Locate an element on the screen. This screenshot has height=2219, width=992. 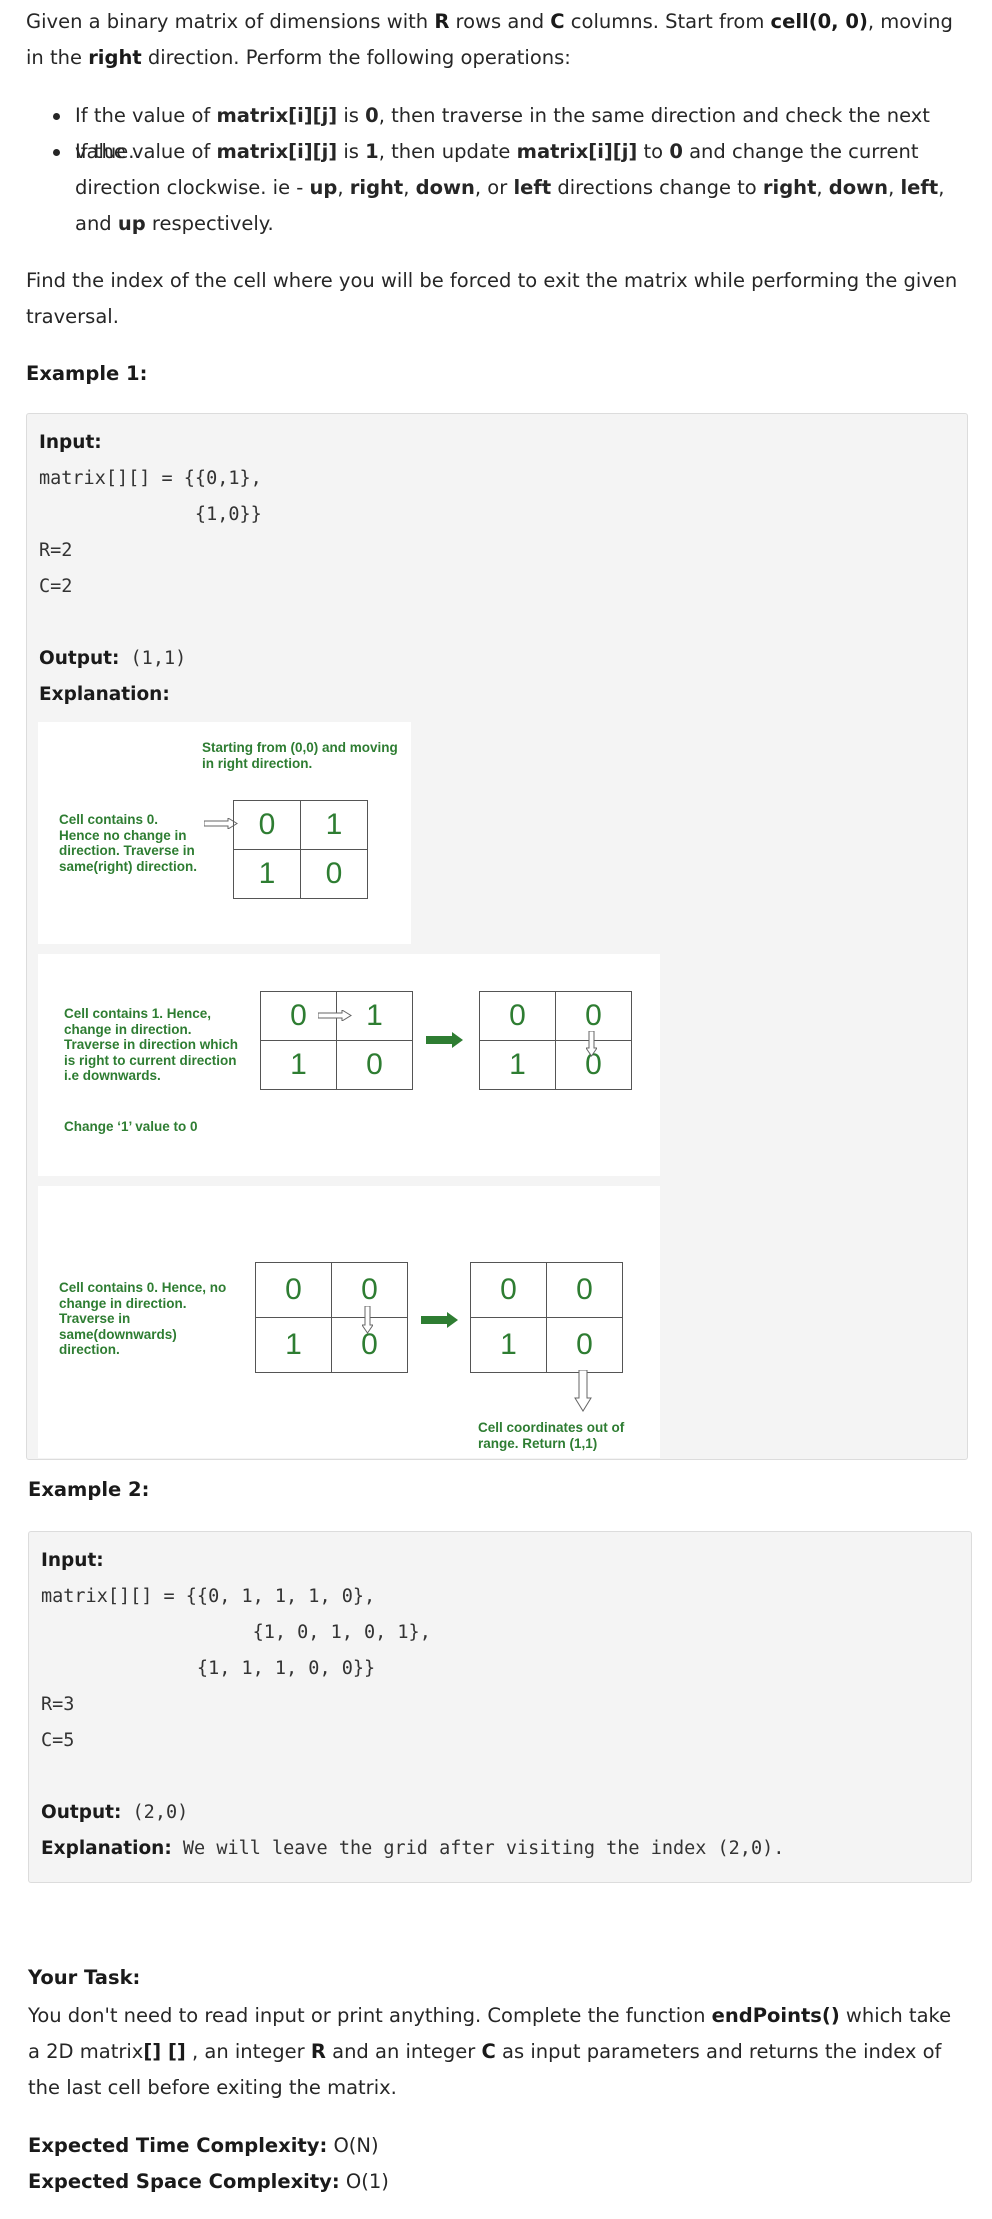
example2-input-label: Input: is located at coordinates (72, 1560).